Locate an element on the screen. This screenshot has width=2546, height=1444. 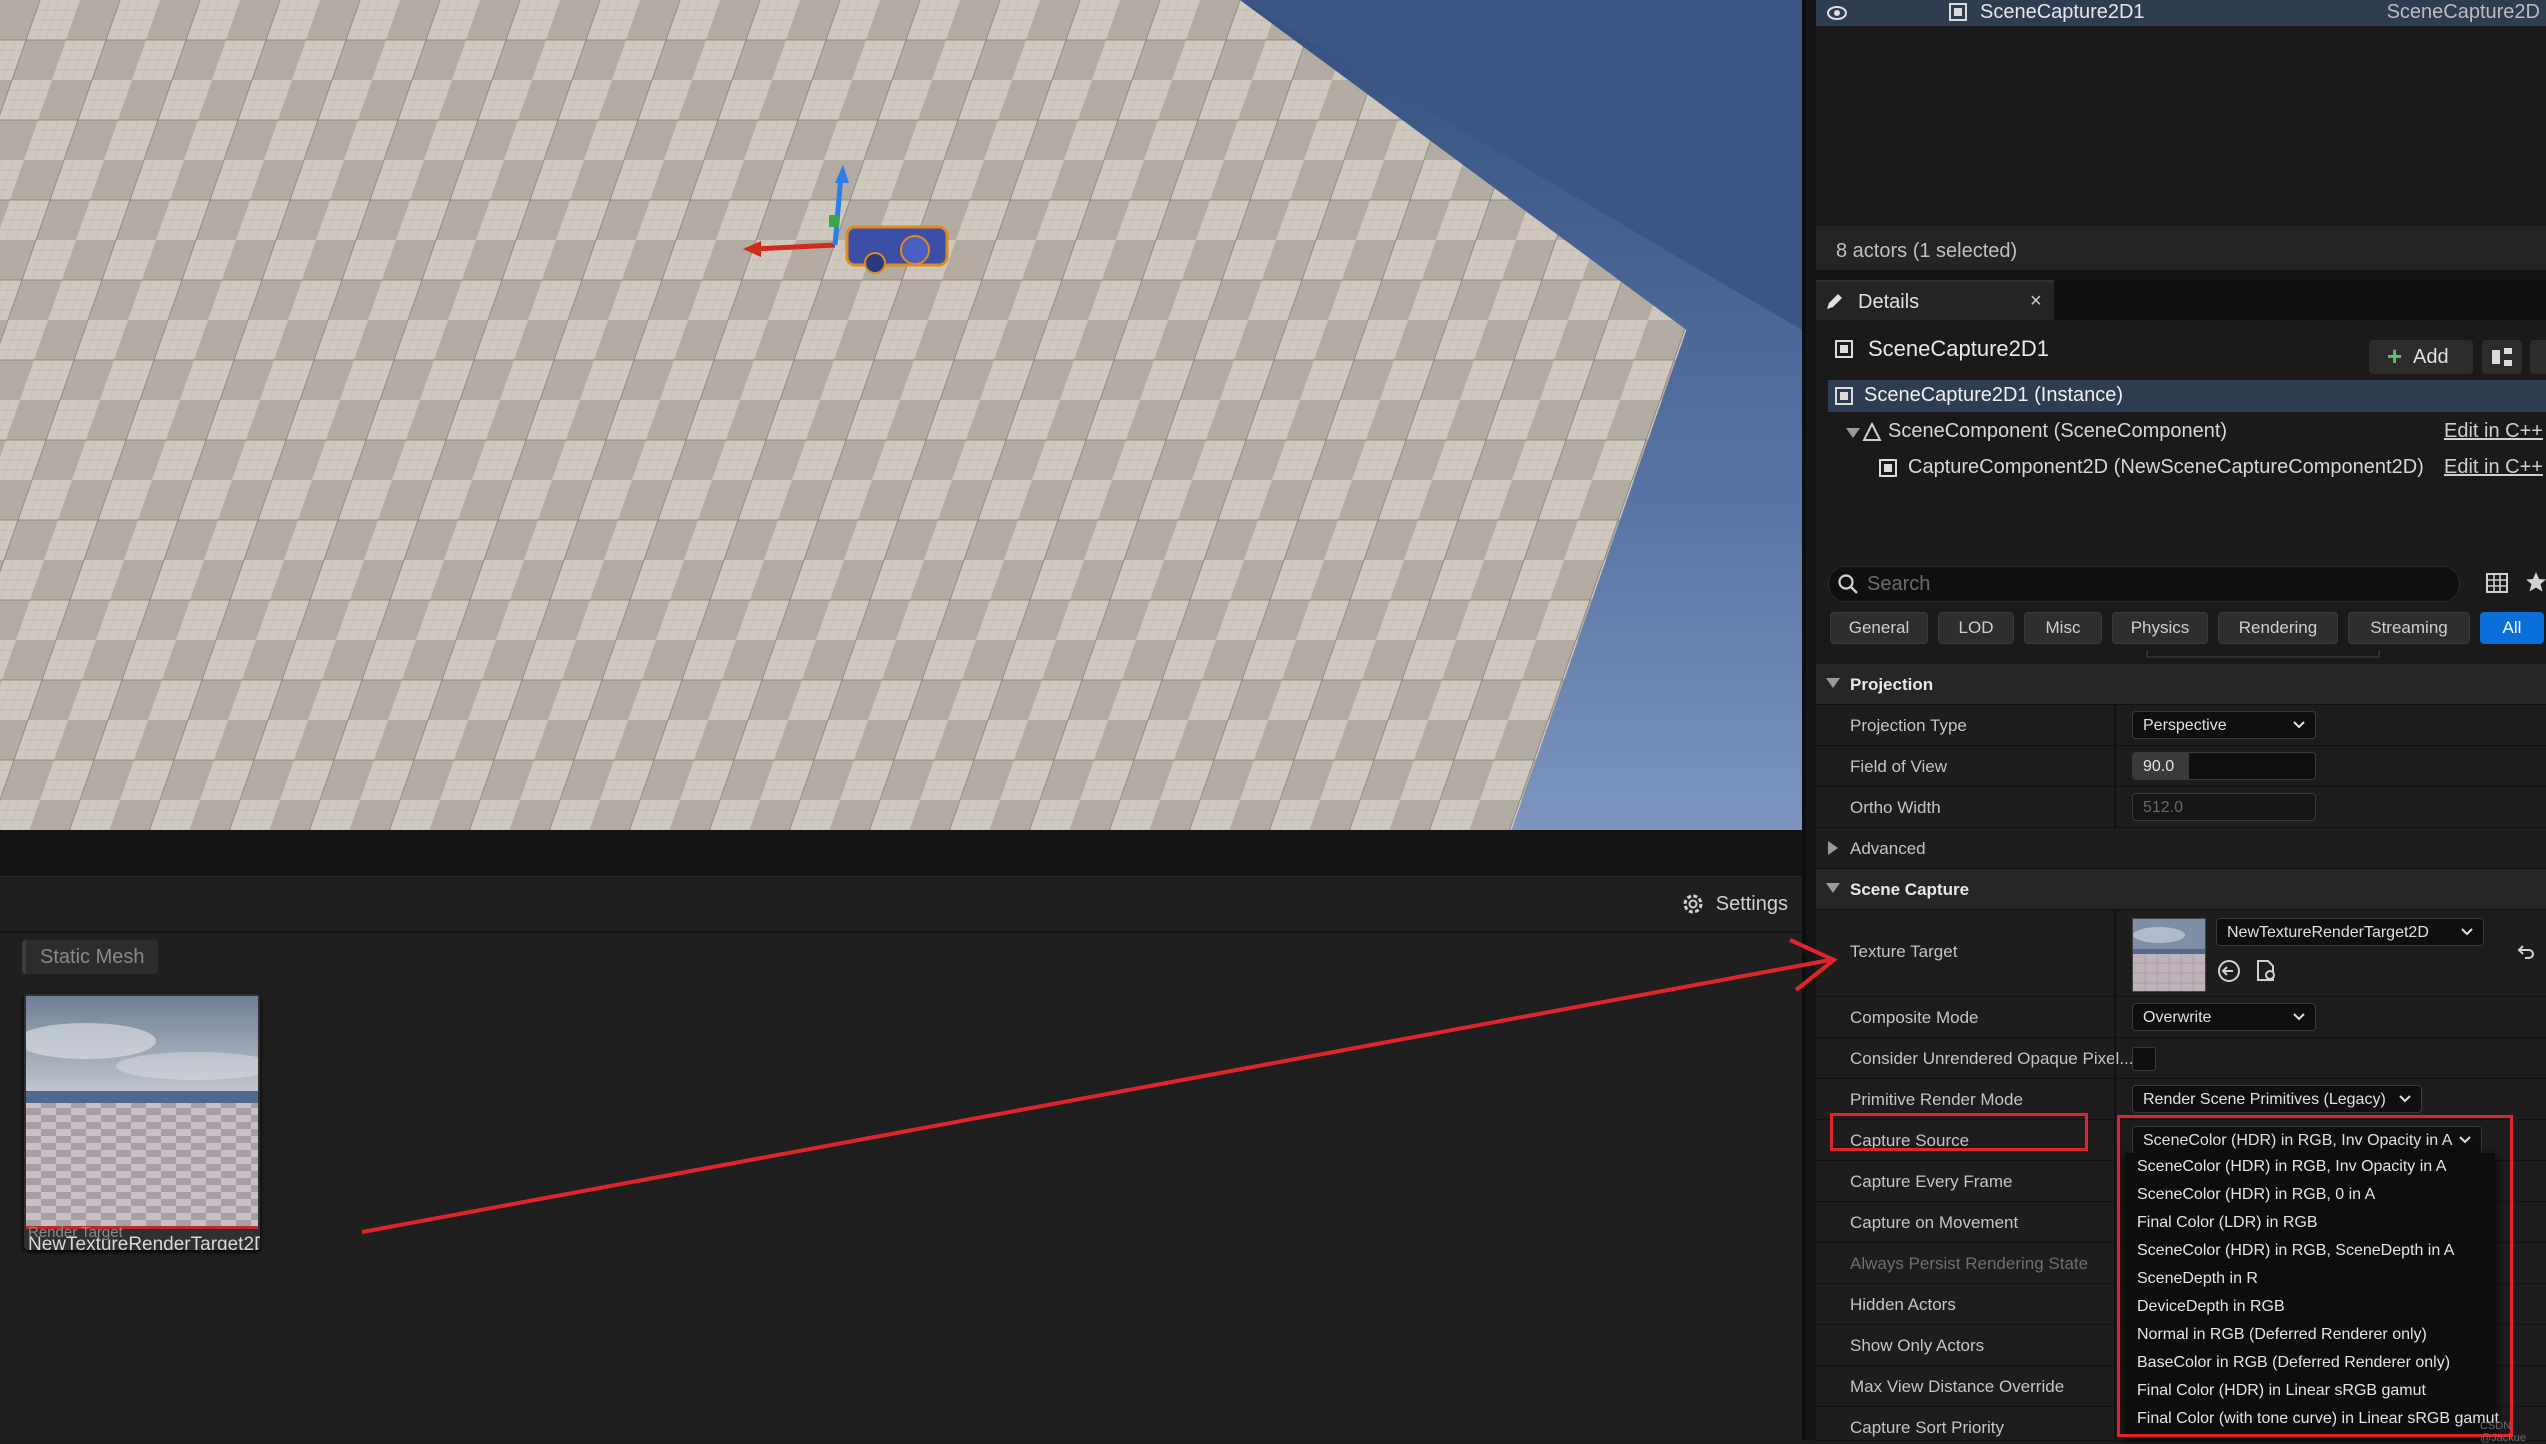
ortho-width-field: 512.0 is located at coordinates (2224, 807).